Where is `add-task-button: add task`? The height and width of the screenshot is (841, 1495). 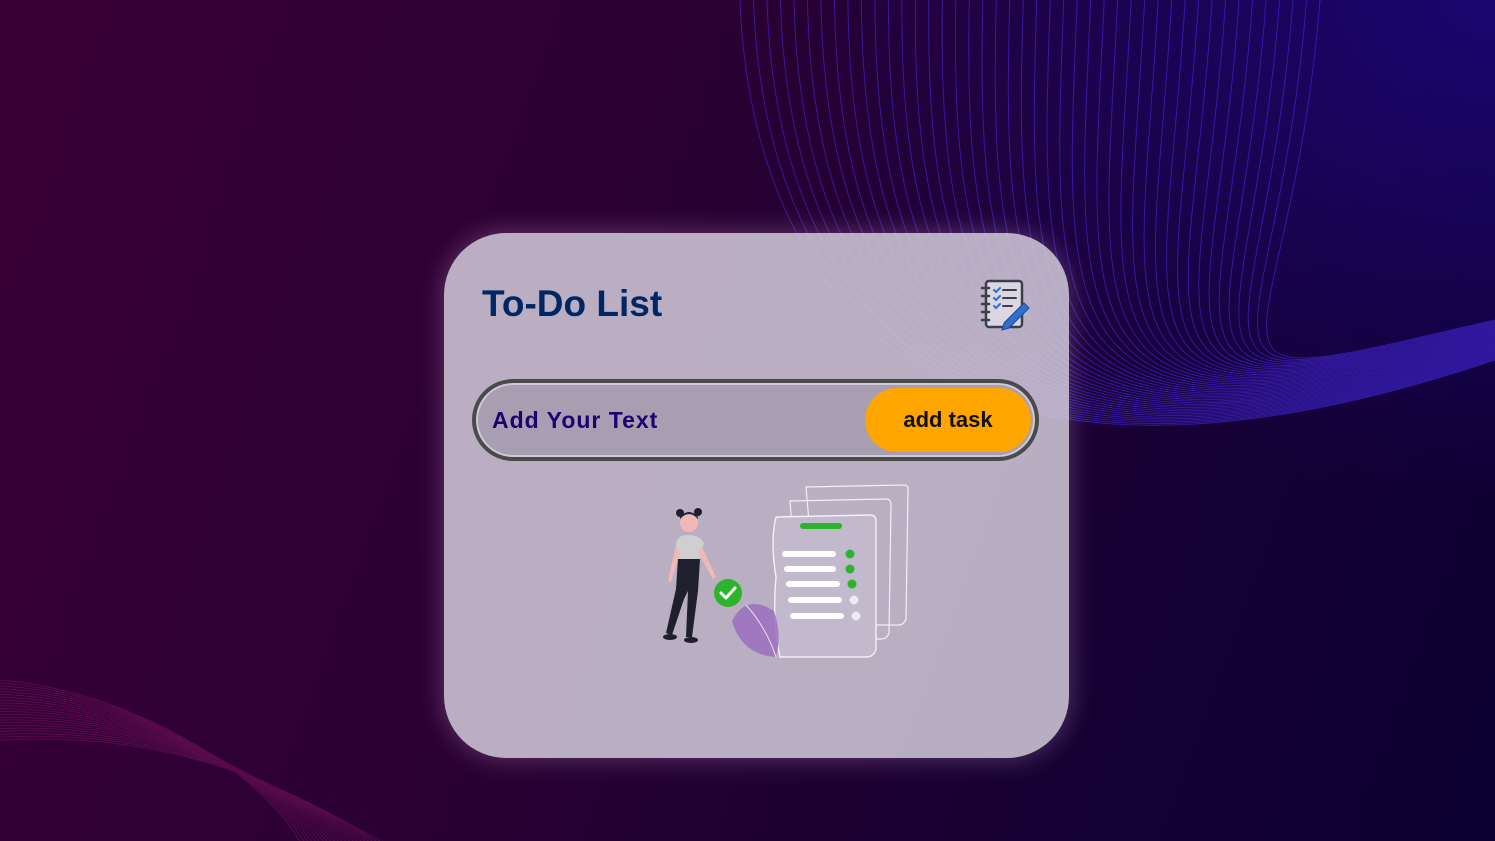
add-task-button: add task is located at coordinates (948, 420).